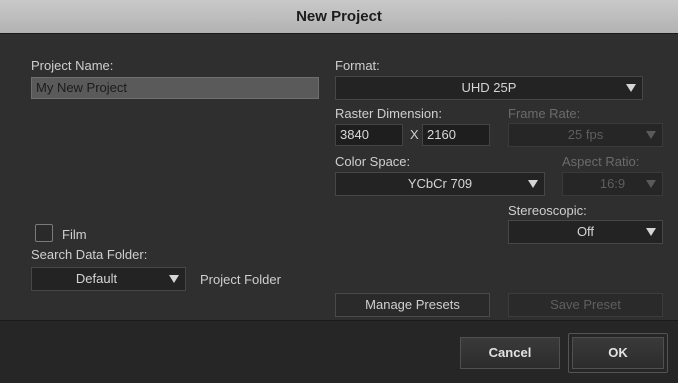  I want to click on aspect-ratio-label: Aspect Ratio:, so click(601, 161).